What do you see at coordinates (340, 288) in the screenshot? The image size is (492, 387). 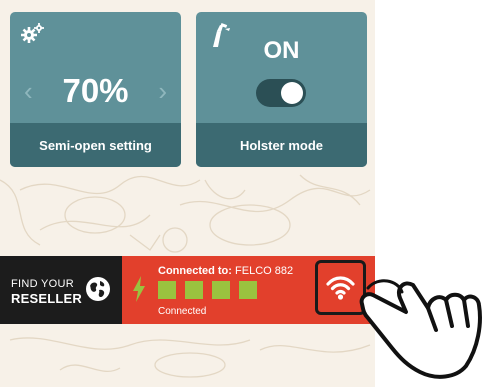 I see `wifi-icon` at bounding box center [340, 288].